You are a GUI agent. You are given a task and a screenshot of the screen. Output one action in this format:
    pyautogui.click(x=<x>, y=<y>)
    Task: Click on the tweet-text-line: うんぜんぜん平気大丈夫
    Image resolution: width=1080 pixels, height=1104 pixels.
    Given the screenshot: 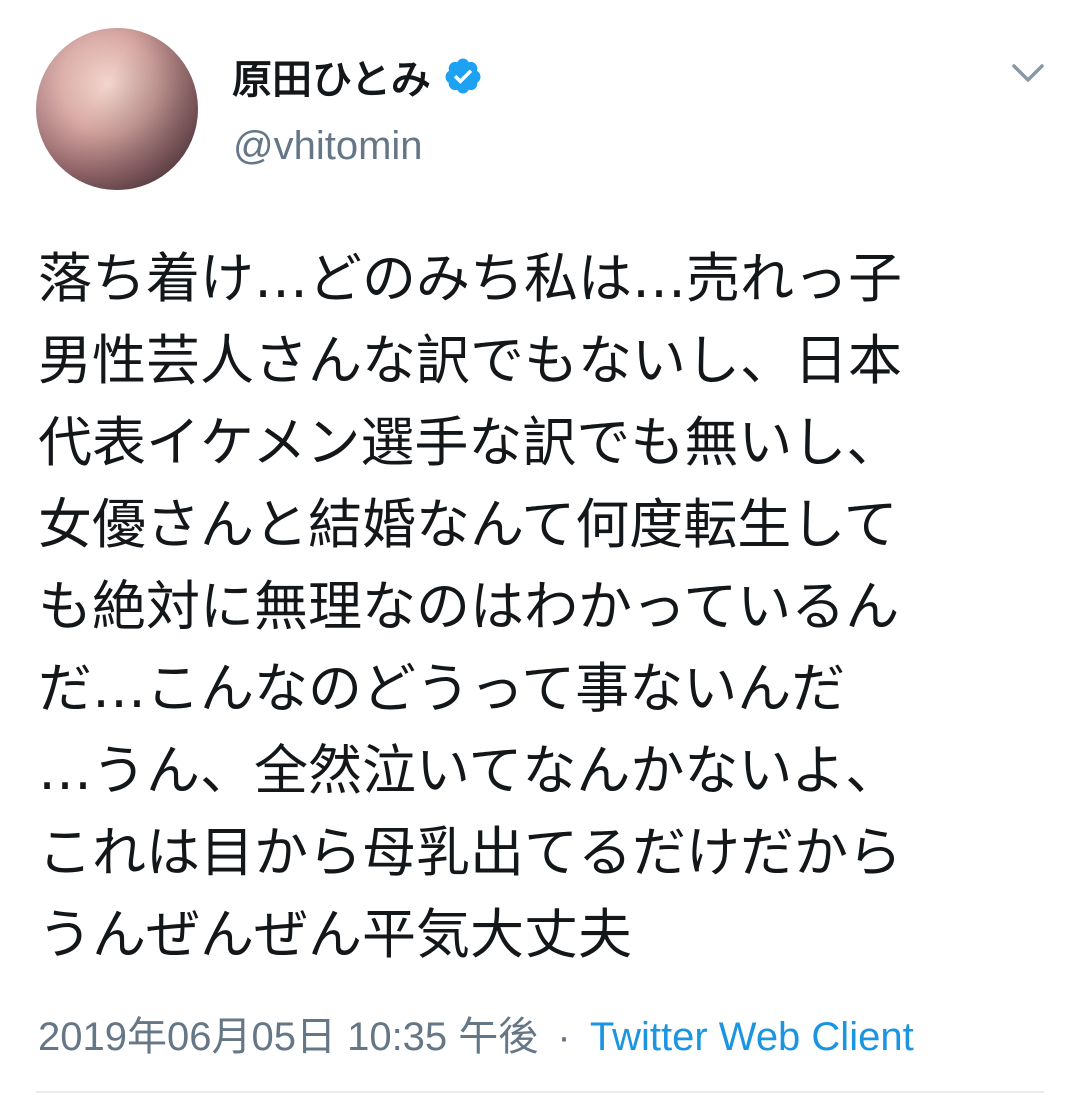 What is the action you would take?
    pyautogui.click(x=335, y=934)
    